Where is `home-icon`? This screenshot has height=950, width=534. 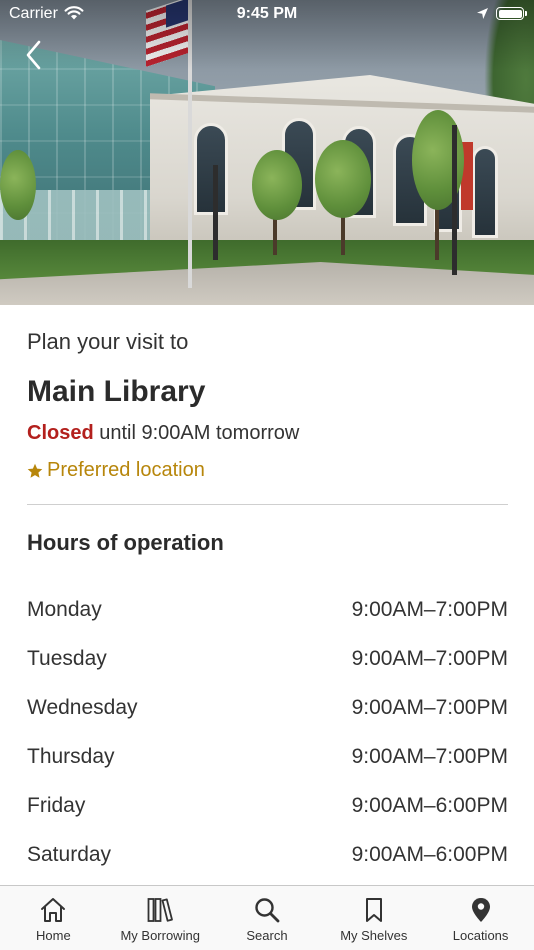
home-icon is located at coordinates (53, 910).